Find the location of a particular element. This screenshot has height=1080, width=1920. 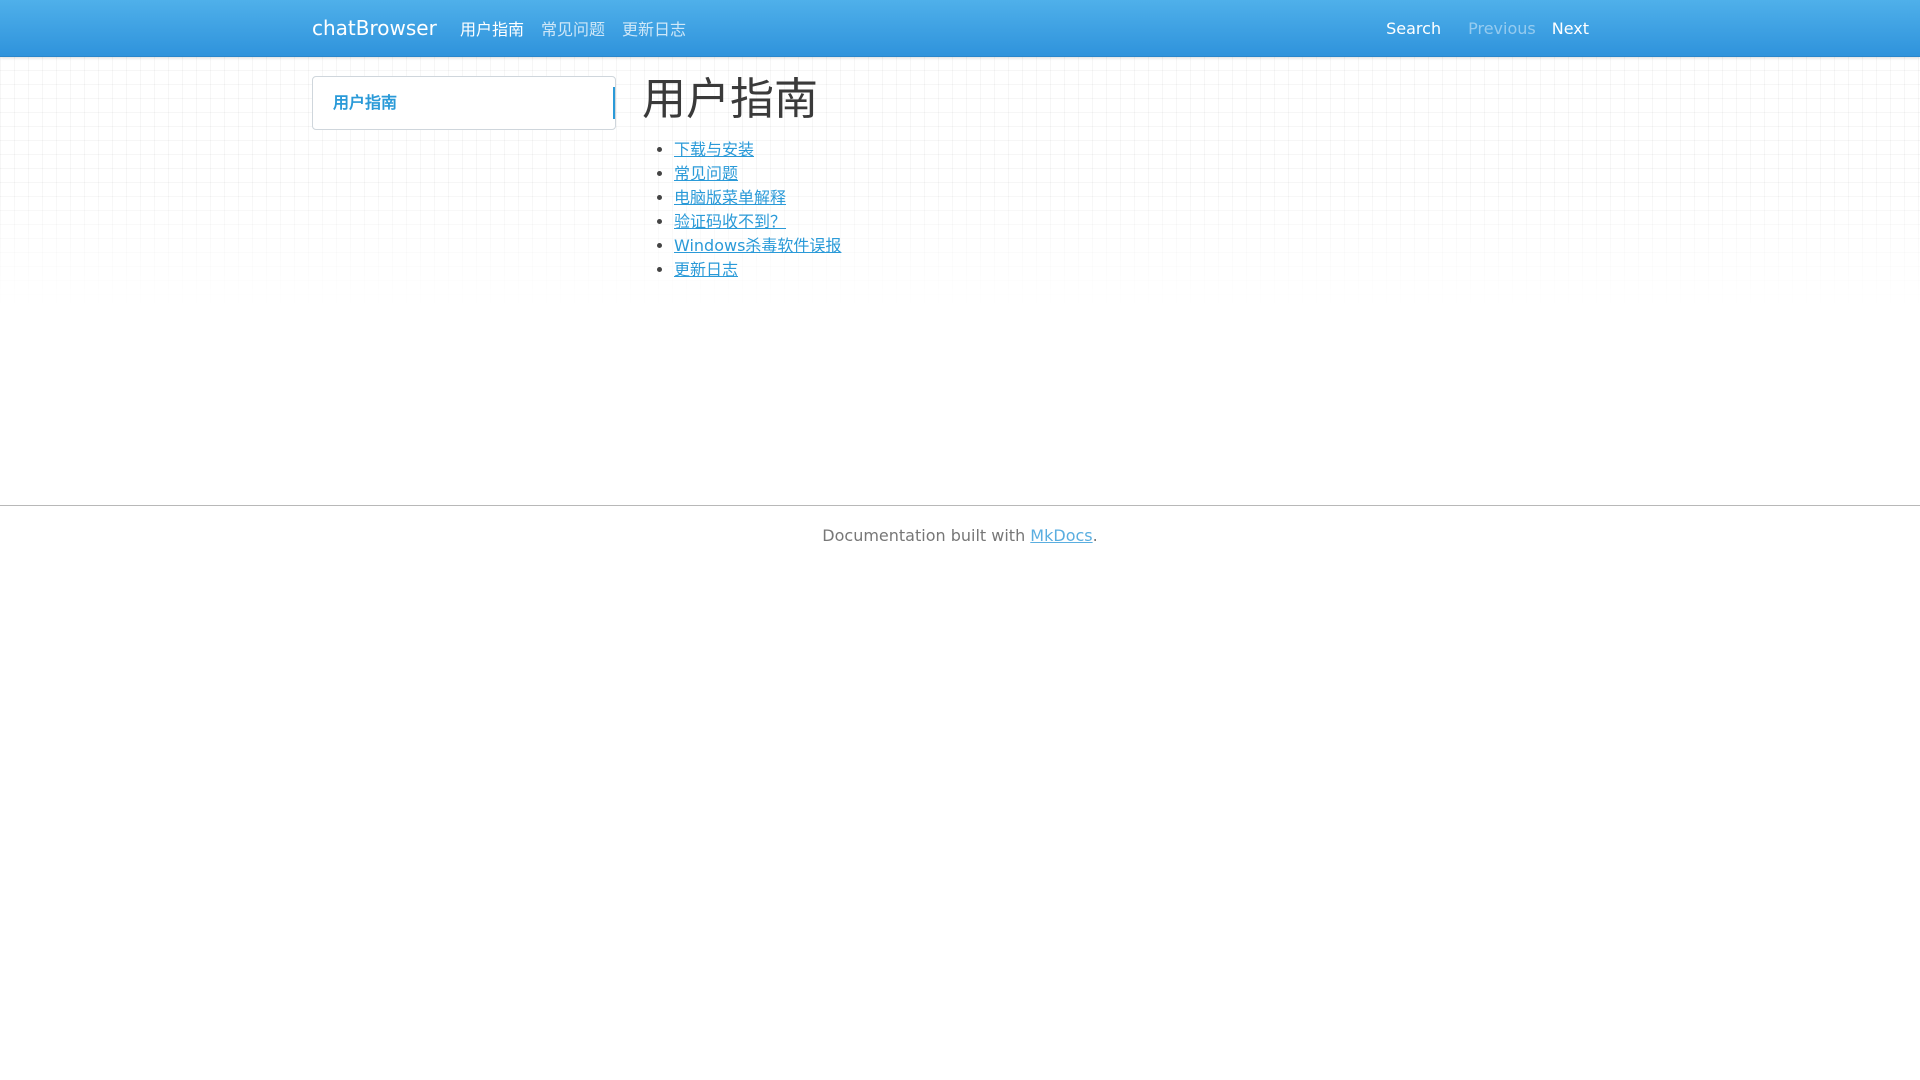

nav-link-changelog: 更新日志 is located at coordinates (654, 28).